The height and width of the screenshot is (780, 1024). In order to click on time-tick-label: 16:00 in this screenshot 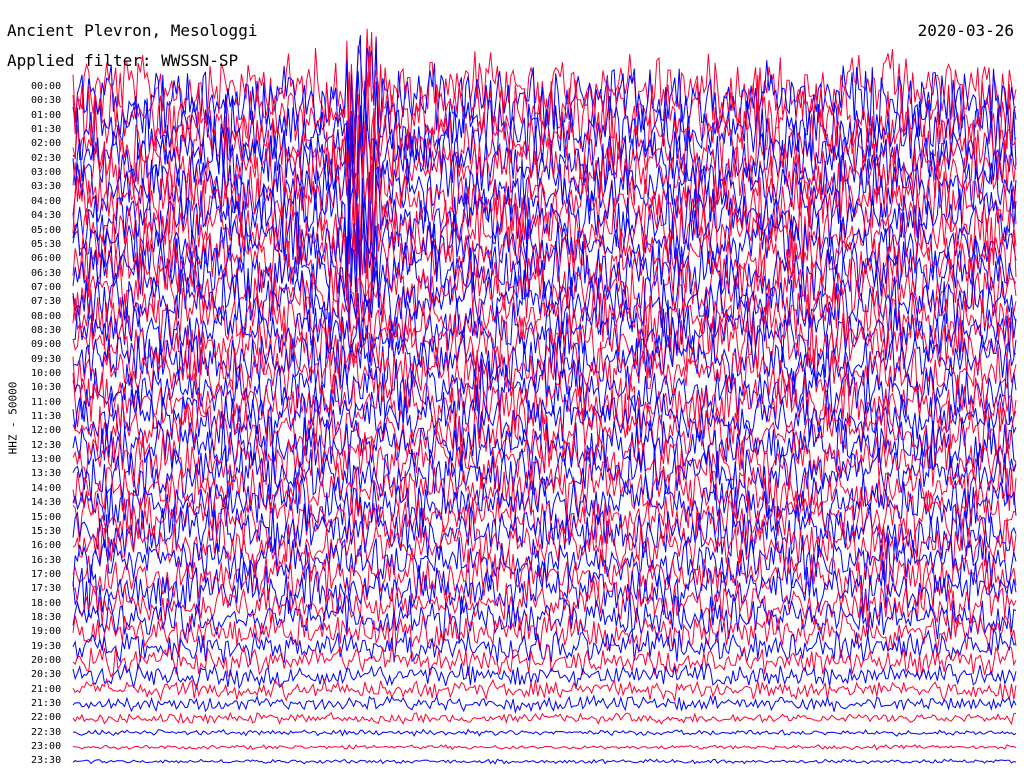, I will do `click(46, 546)`.